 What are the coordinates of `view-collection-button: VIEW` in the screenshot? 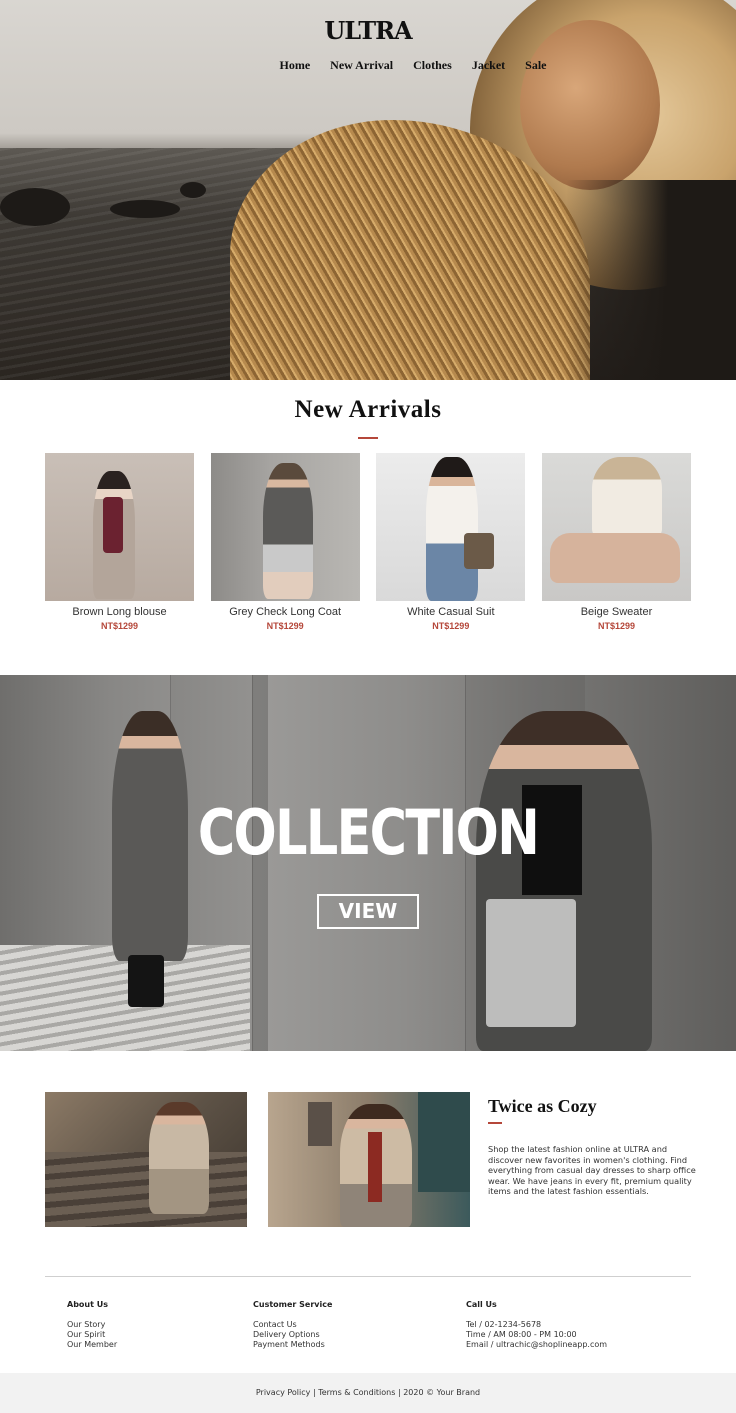 It's located at (368, 911).